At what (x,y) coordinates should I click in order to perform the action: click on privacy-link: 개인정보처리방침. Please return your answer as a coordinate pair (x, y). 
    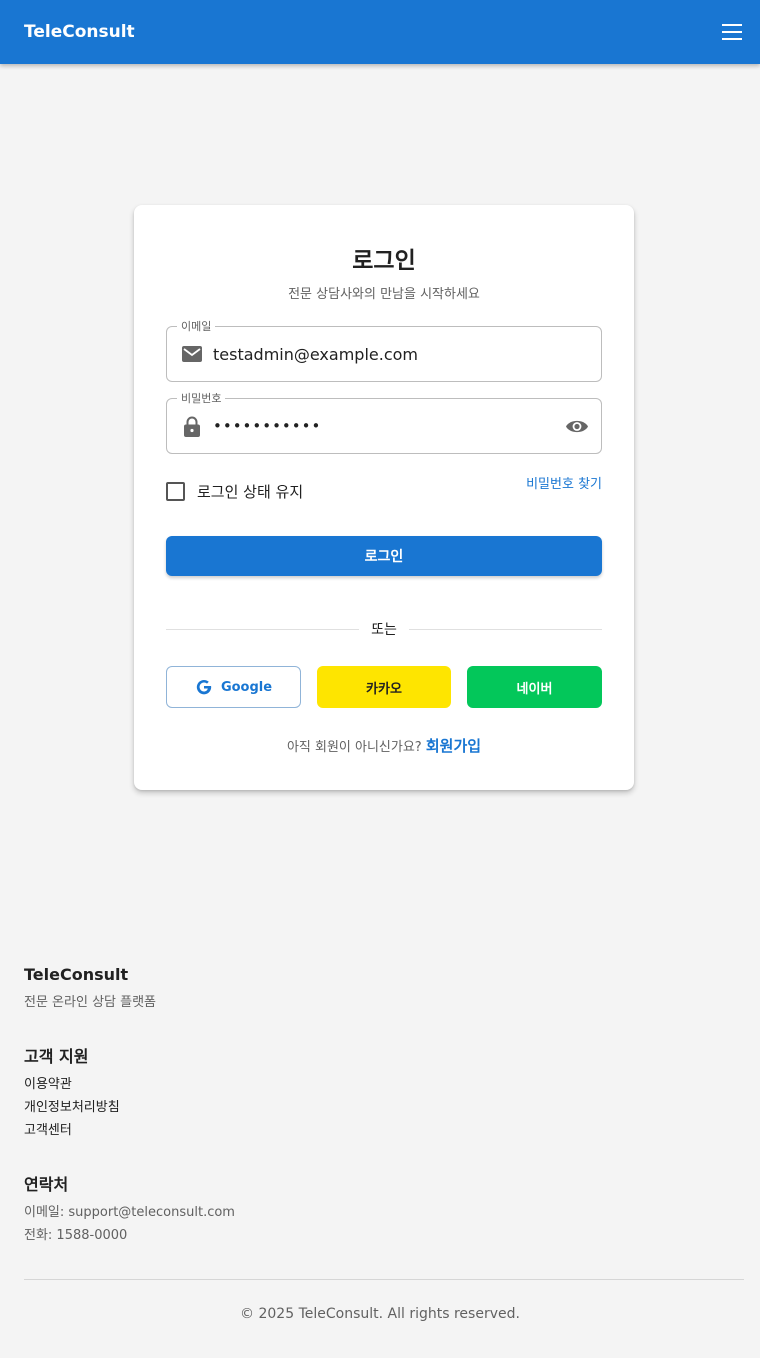
    Looking at the image, I should click on (384, 1107).